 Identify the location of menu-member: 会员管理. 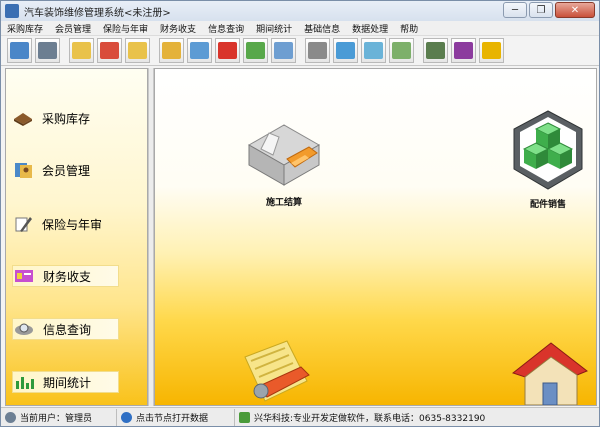
(73, 28).